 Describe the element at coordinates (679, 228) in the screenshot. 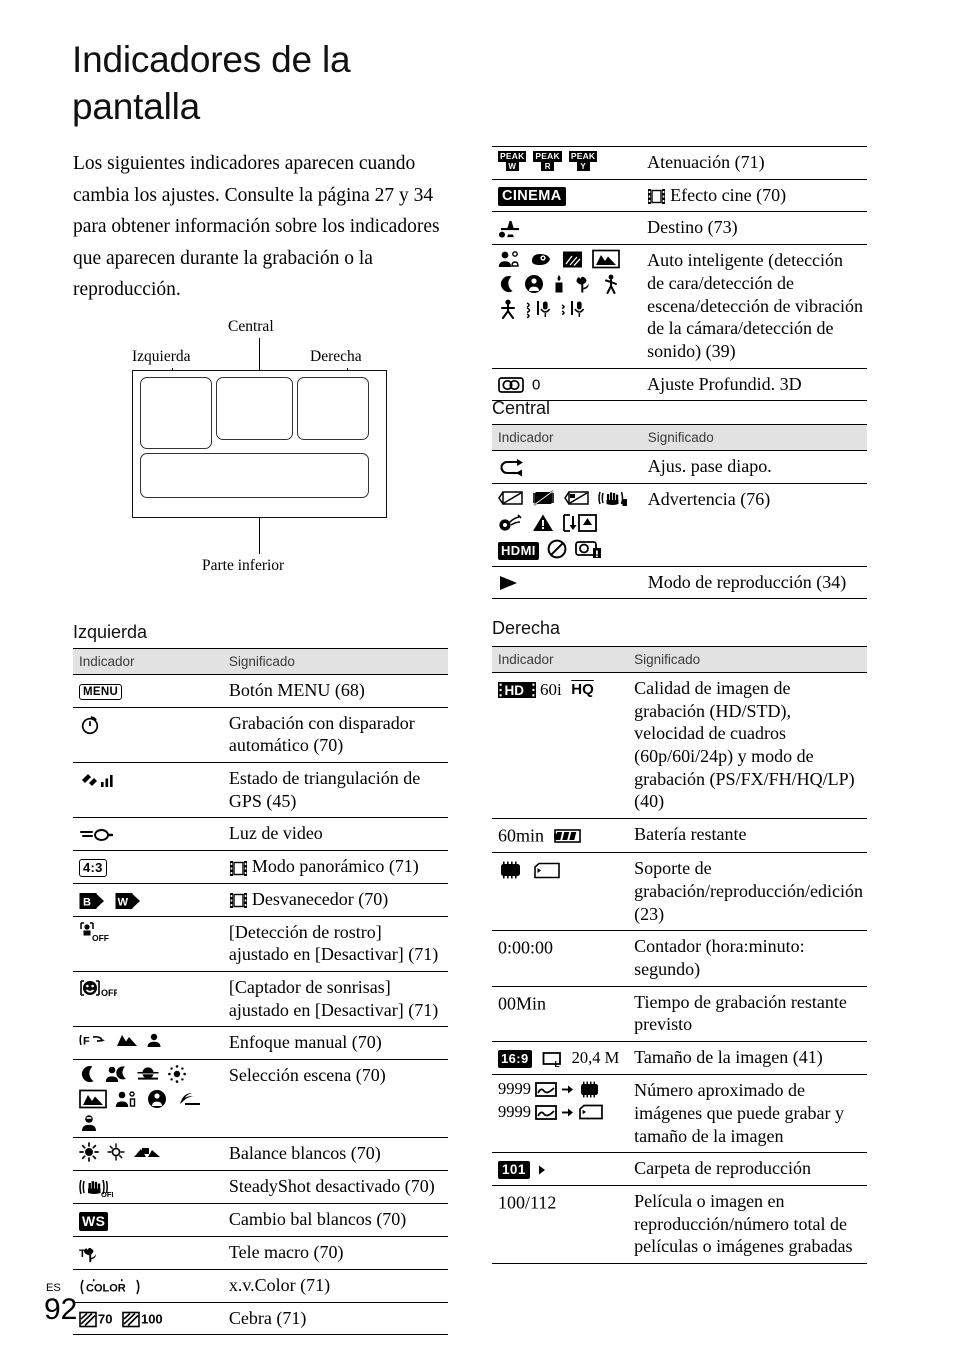

I see `table-row: Destino (73)` at that location.